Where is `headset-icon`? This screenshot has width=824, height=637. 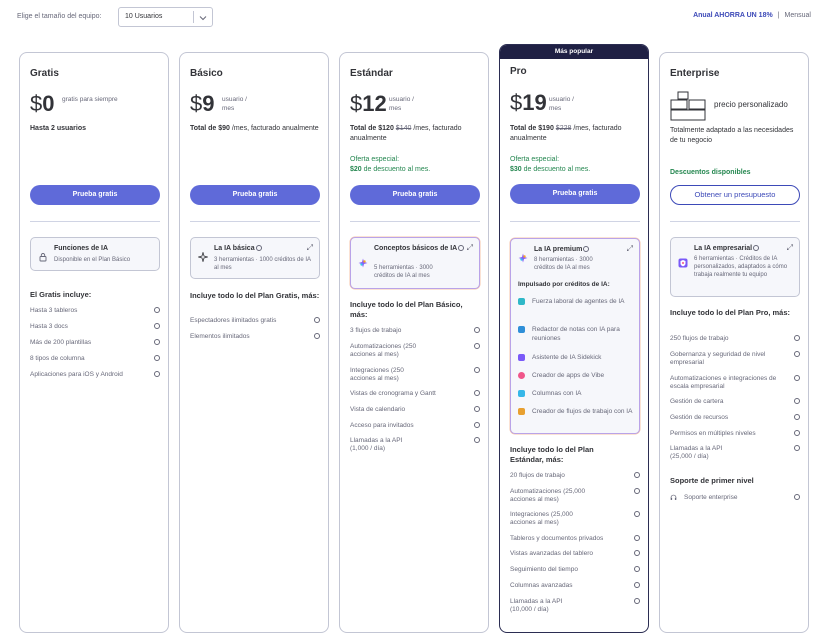
headset-icon is located at coordinates (673, 497).